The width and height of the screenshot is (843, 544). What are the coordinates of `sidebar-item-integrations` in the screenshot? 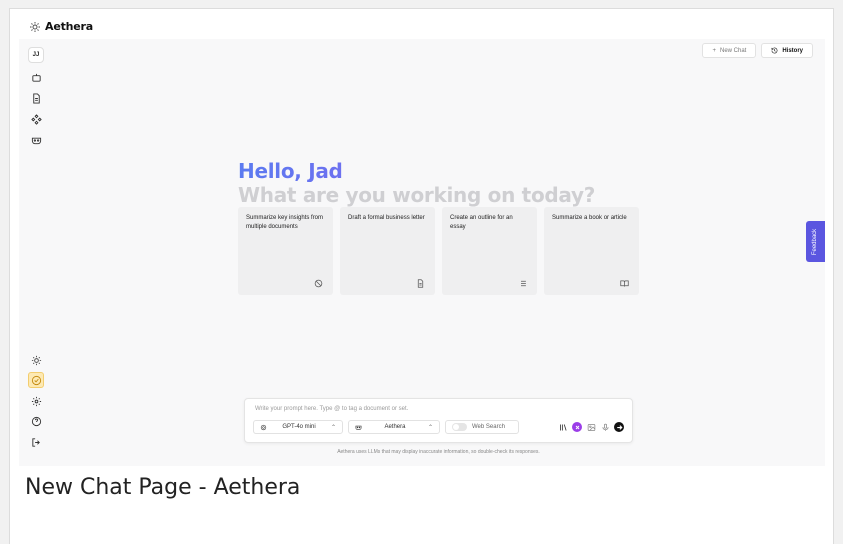 It's located at (36, 119).